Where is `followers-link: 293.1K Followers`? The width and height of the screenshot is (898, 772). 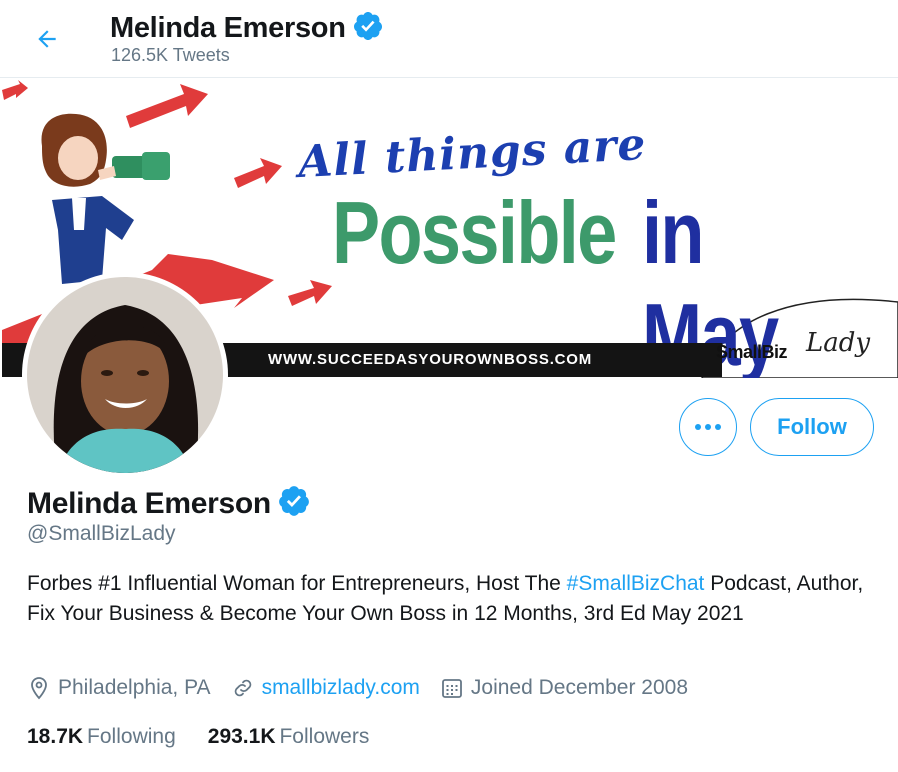
followers-link: 293.1K Followers is located at coordinates (289, 737).